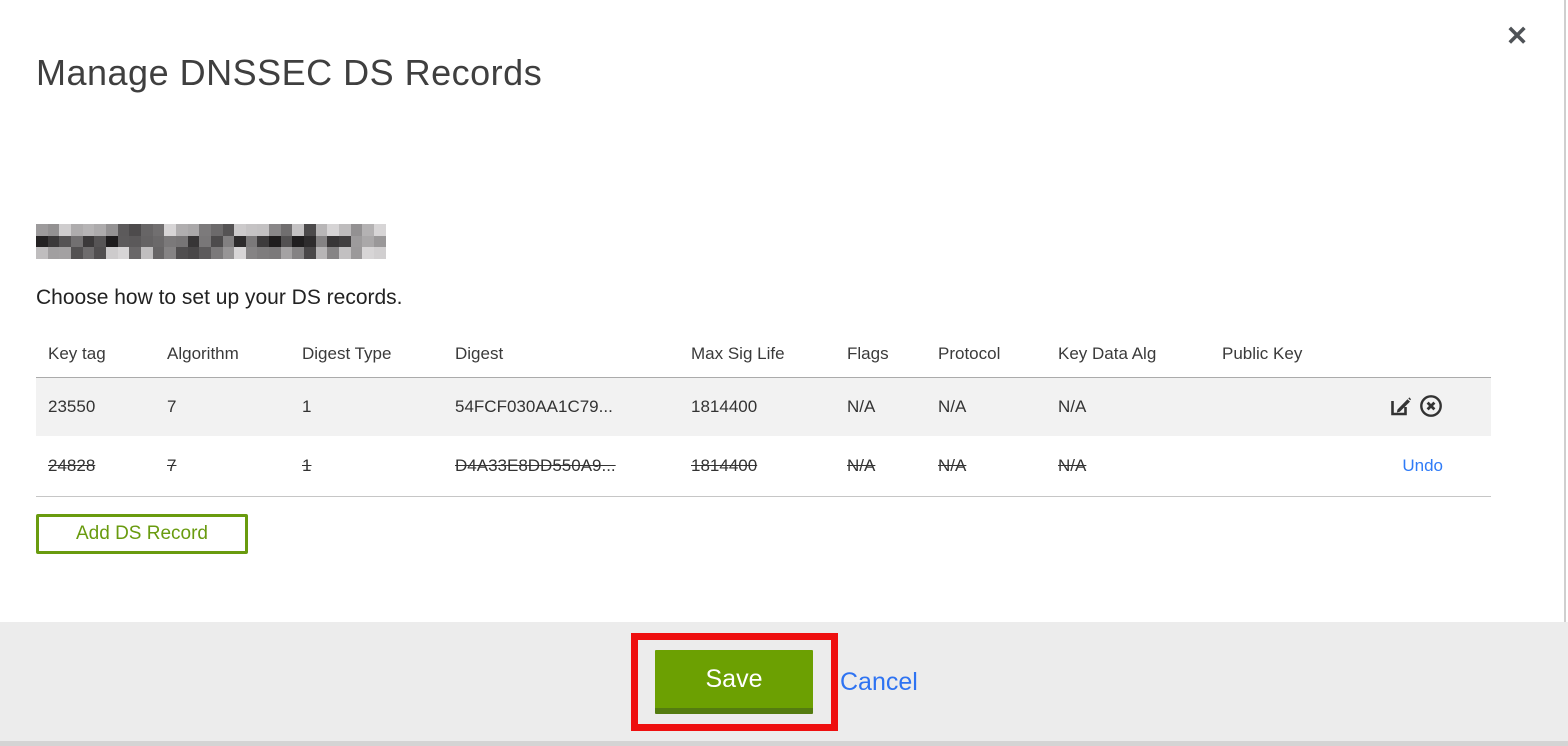  What do you see at coordinates (72, 406) in the screenshot?
I see `cell-key-tag: 23550` at bounding box center [72, 406].